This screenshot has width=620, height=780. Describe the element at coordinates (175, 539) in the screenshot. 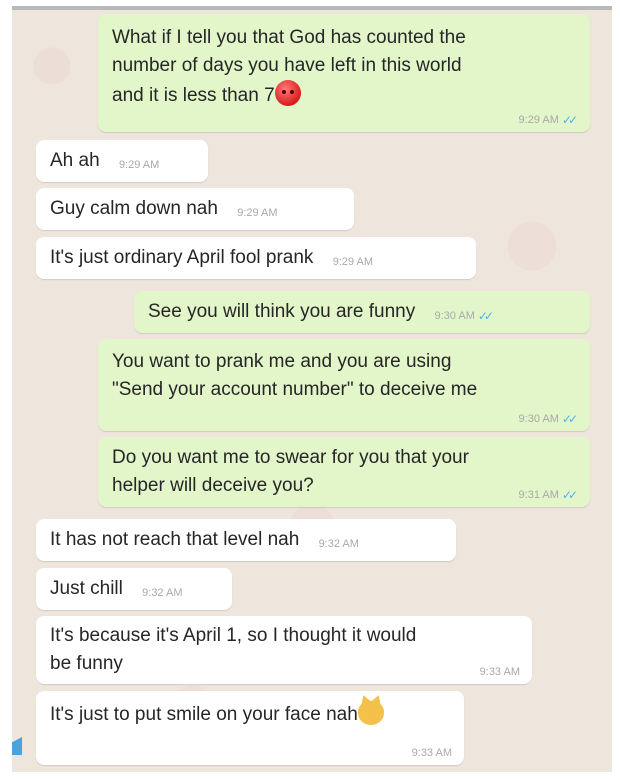

I see `message-text: It has not reach that level nah` at that location.